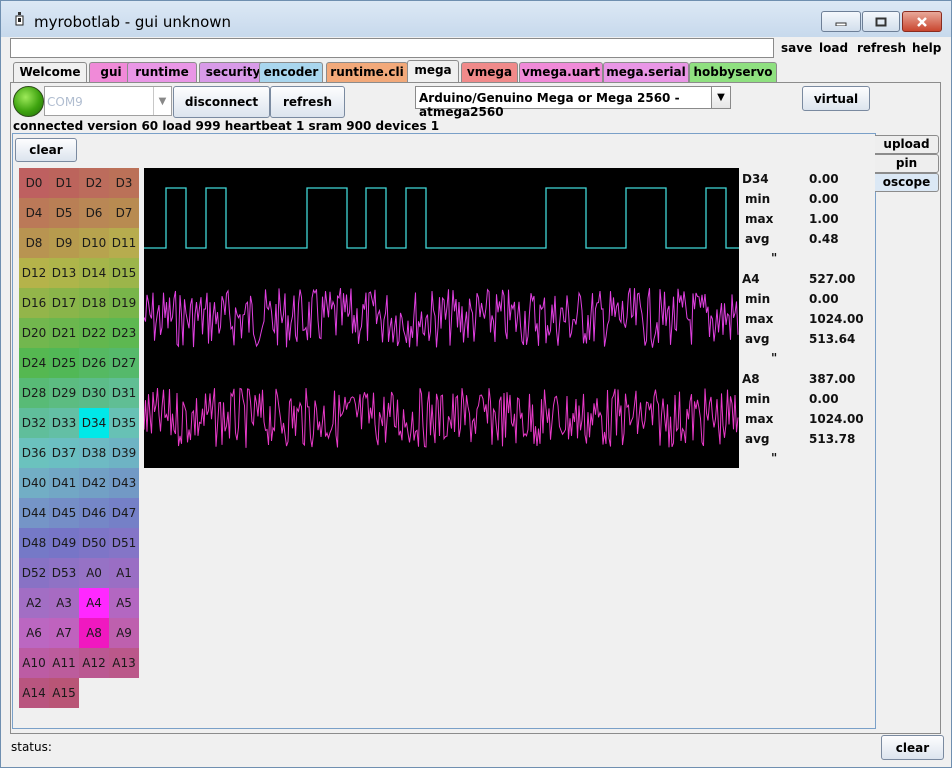 The height and width of the screenshot is (768, 952). I want to click on pin-d38: D38, so click(94, 453).